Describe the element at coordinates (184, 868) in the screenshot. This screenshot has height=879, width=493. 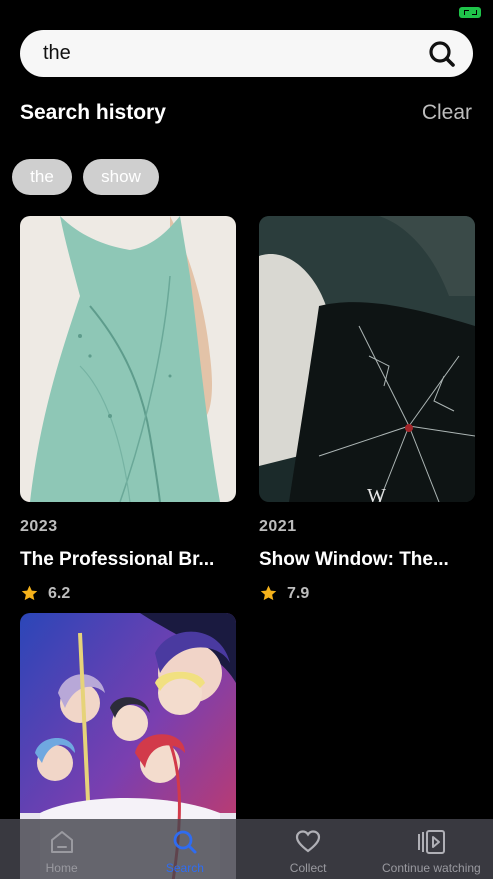
I see `tab-label: Search` at that location.